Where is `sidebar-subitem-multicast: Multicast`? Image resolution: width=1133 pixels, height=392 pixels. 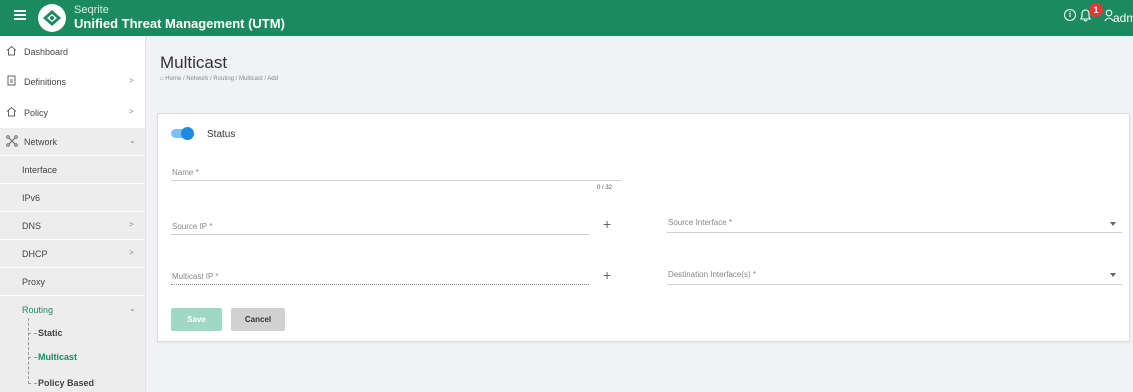 sidebar-subitem-multicast: Multicast is located at coordinates (86, 358).